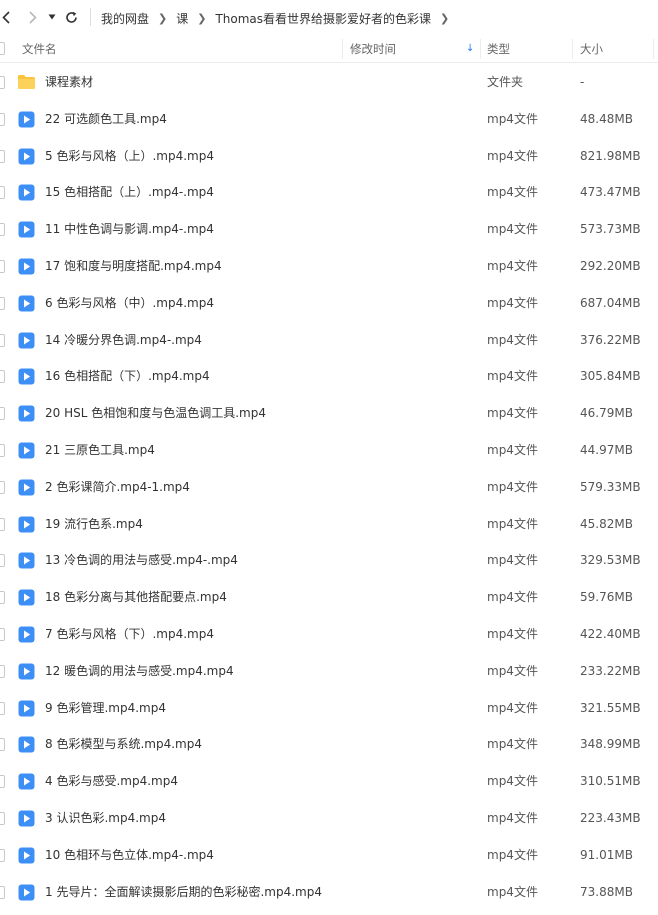 This screenshot has width=658, height=915. I want to click on file-row: 13 冷色调的用法与感受.mp4-.mp4 mp4文件 329.53MB, so click(329, 560).